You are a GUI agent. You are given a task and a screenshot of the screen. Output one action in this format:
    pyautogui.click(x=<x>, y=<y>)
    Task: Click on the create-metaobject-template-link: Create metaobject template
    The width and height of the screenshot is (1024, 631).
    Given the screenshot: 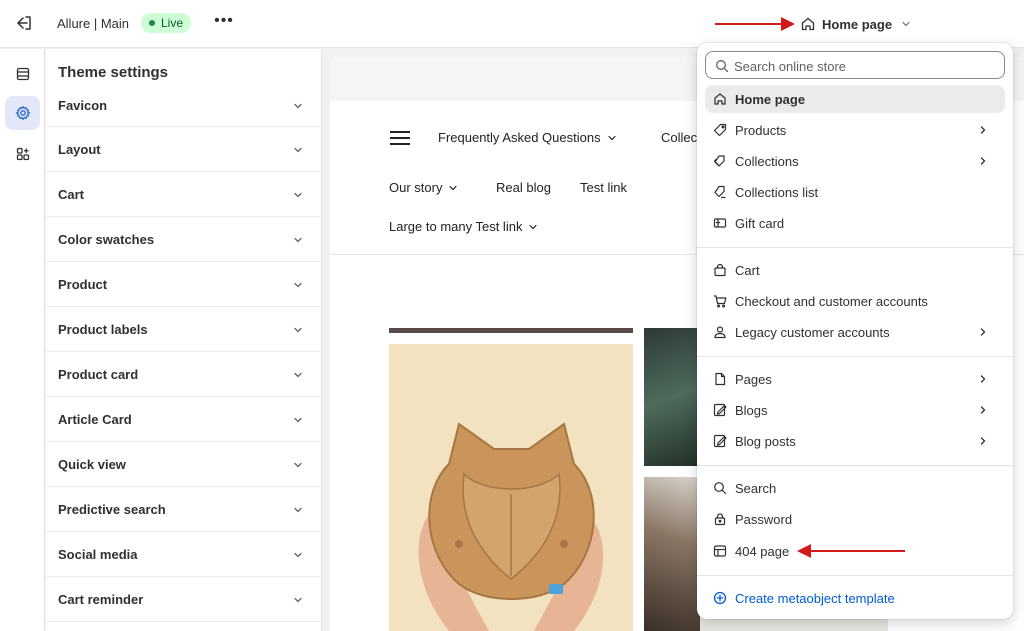 What is the action you would take?
    pyautogui.click(x=855, y=598)
    